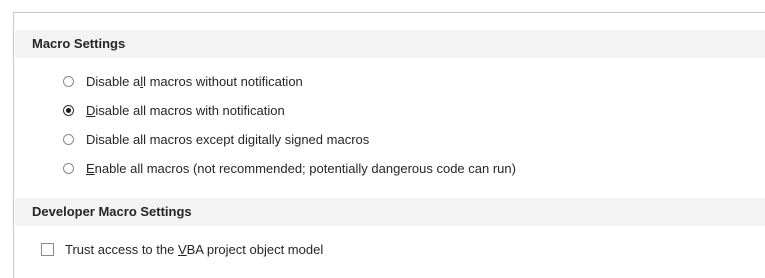  I want to click on radio-disable-all-without-notification: Disable all macros without notification, so click(183, 81).